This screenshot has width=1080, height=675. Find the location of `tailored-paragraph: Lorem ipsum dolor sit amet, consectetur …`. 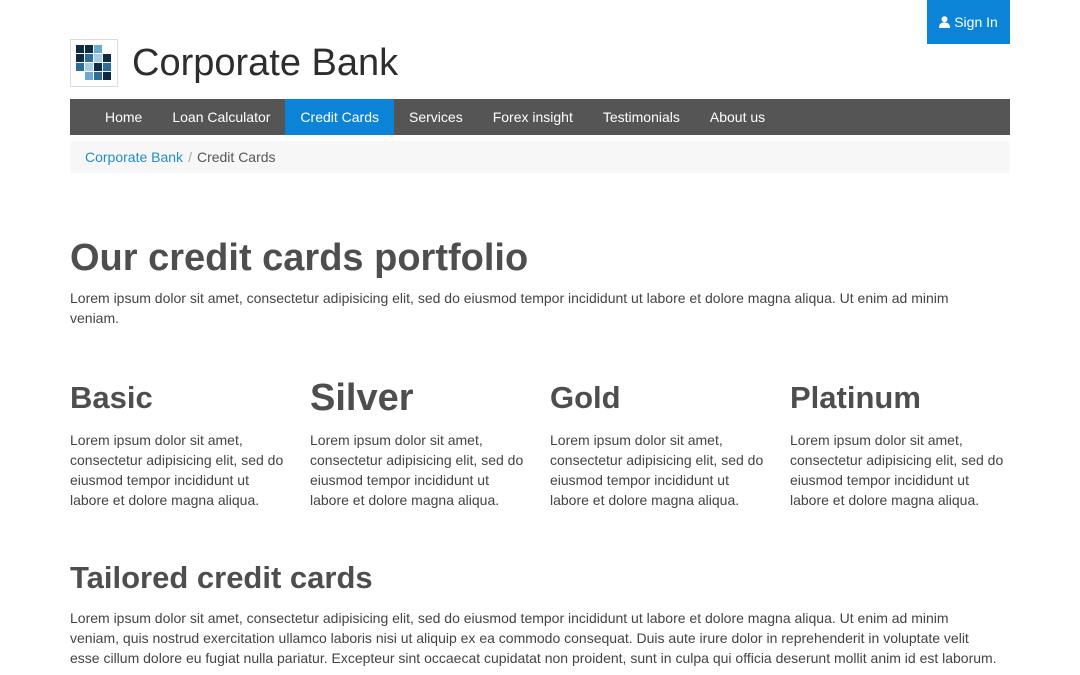

tailored-paragraph: Lorem ipsum dolor sit amet, consectetur … is located at coordinates (533, 638).